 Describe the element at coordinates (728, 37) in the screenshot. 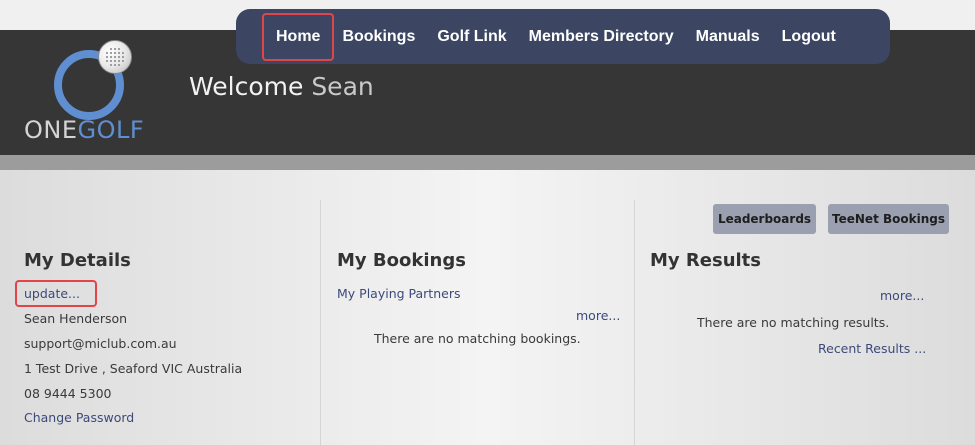

I see `nav-manuals: Manuals` at that location.